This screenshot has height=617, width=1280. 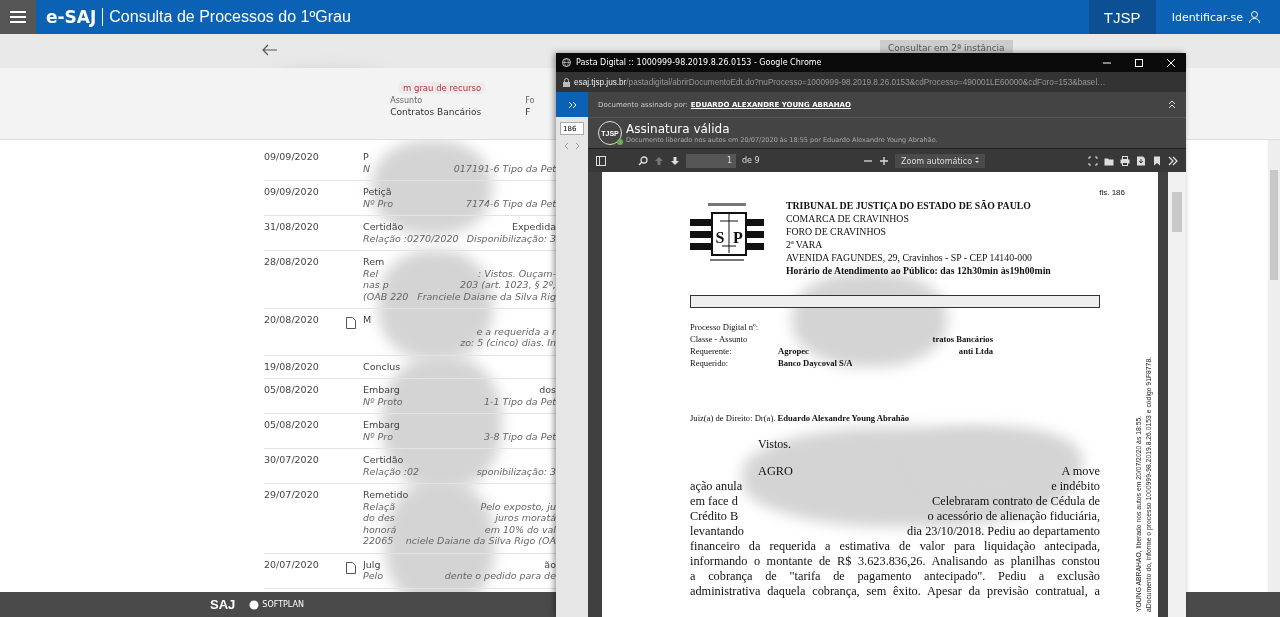 I want to click on movement-title: dos, so click(x=547, y=390).